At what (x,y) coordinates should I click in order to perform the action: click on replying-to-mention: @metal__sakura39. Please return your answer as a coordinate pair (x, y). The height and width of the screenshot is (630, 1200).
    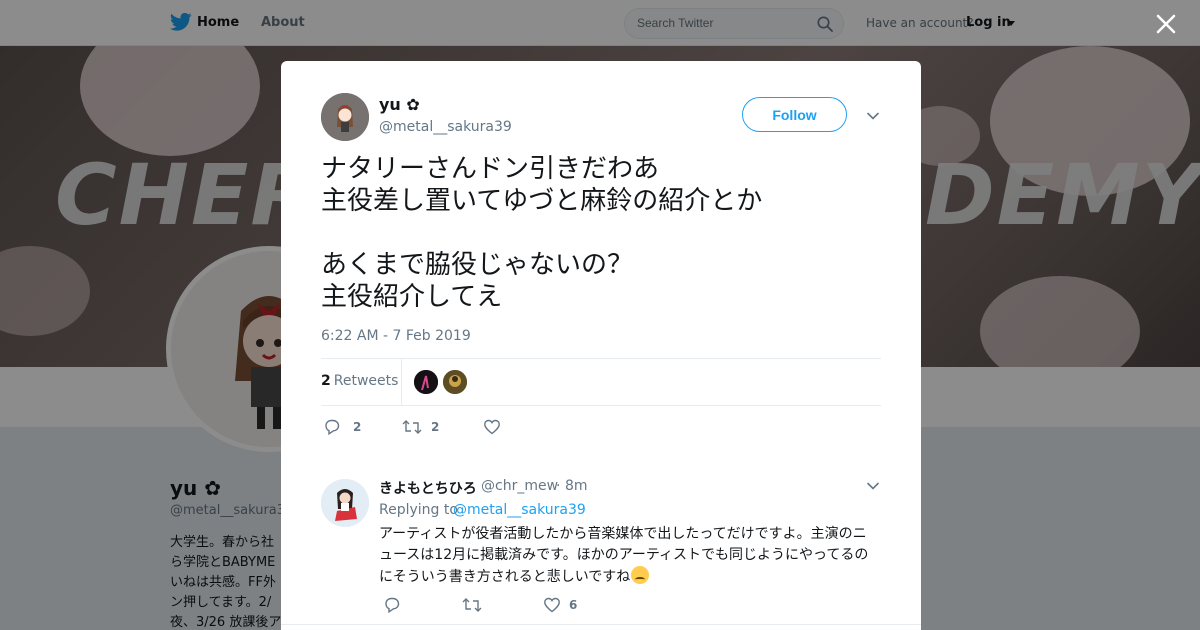
    Looking at the image, I should click on (519, 510).